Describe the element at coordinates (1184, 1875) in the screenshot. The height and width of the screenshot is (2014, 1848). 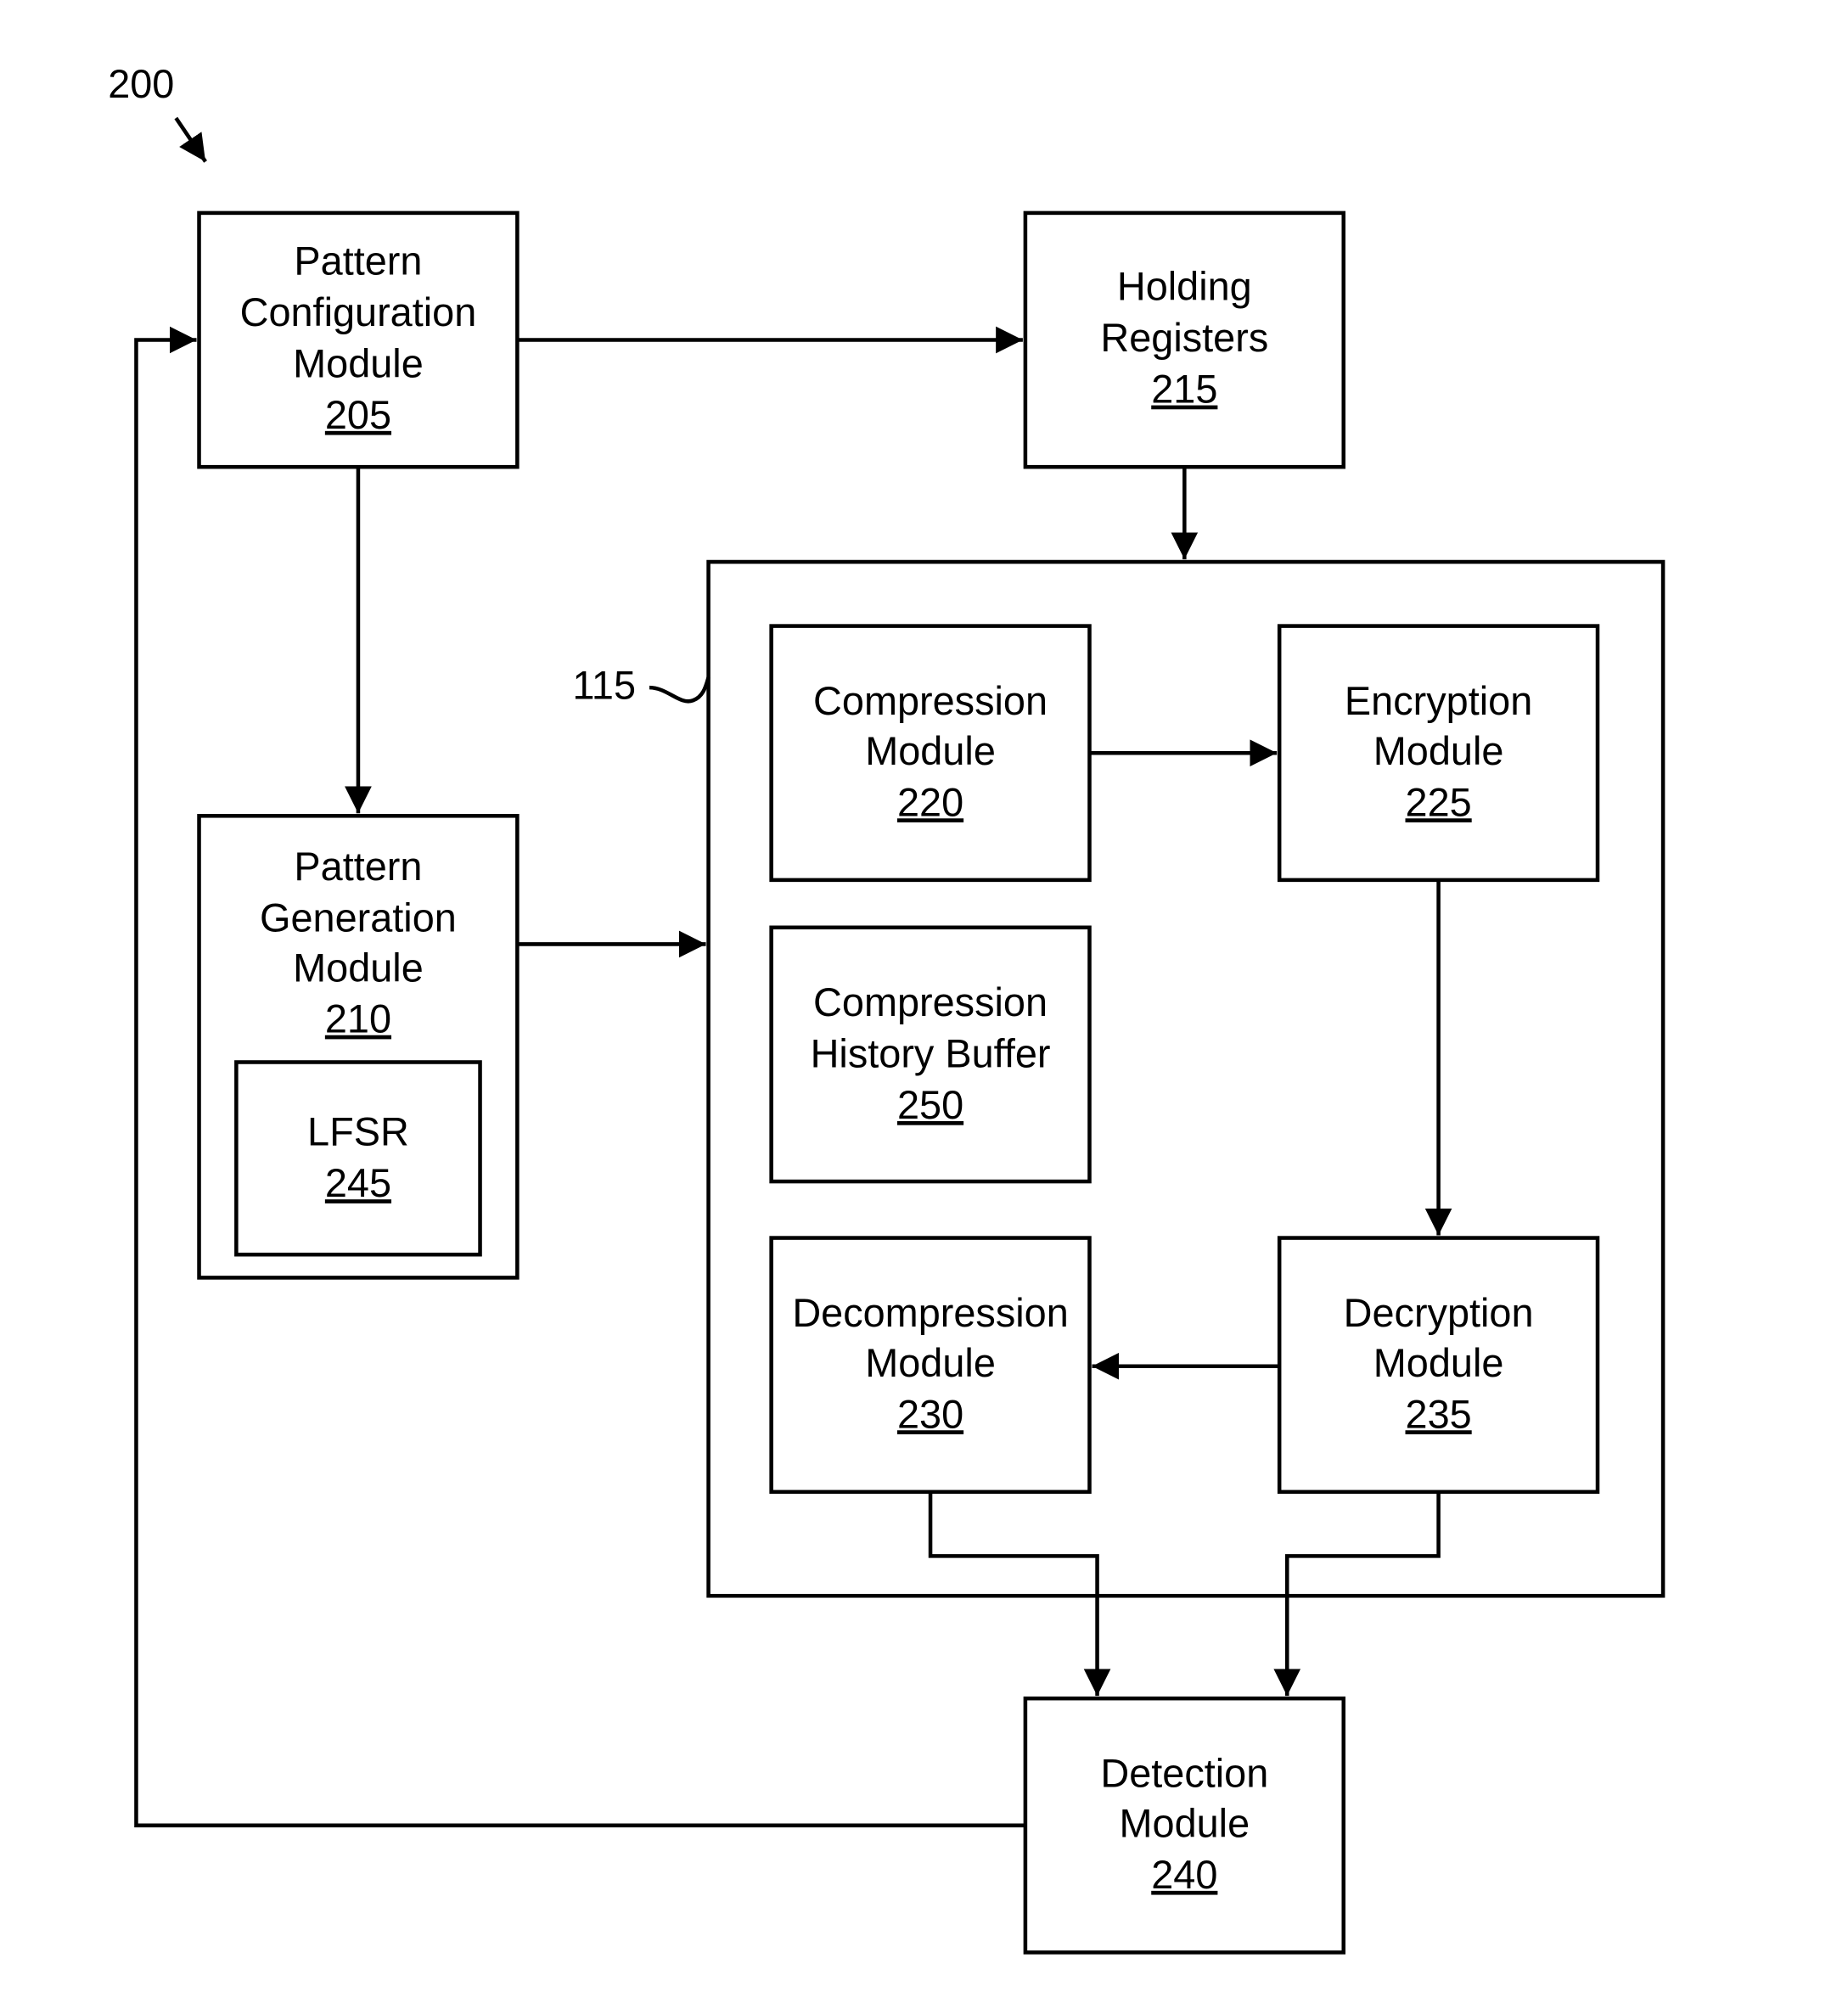
I see `block-ref: 240` at that location.